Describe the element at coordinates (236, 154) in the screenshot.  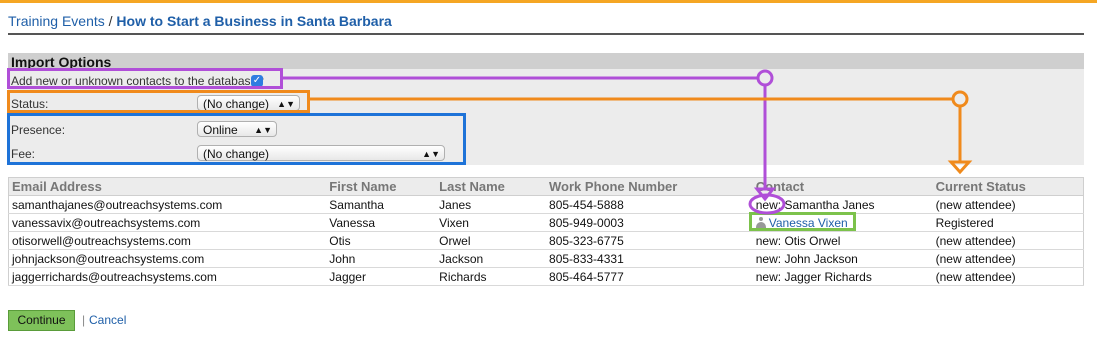
I see `fee-select-value: (No change)` at that location.